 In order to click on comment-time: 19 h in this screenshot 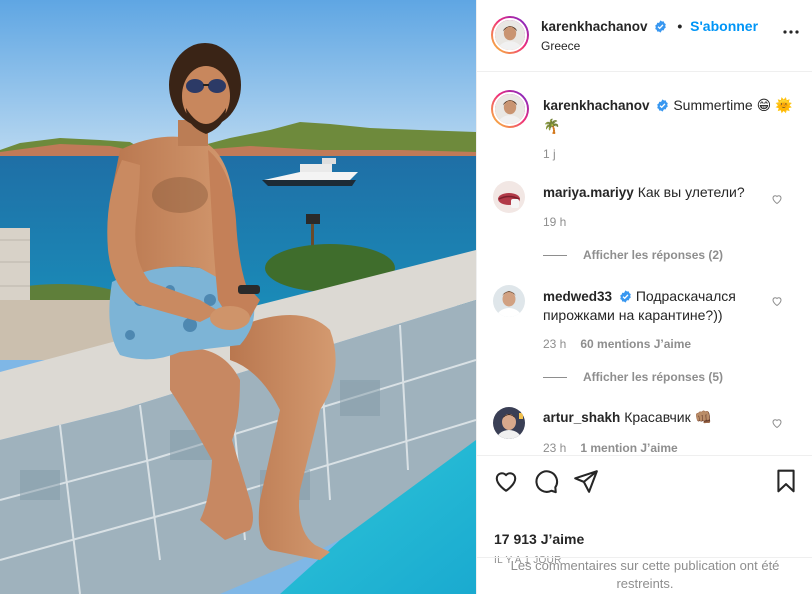, I will do `click(554, 222)`.